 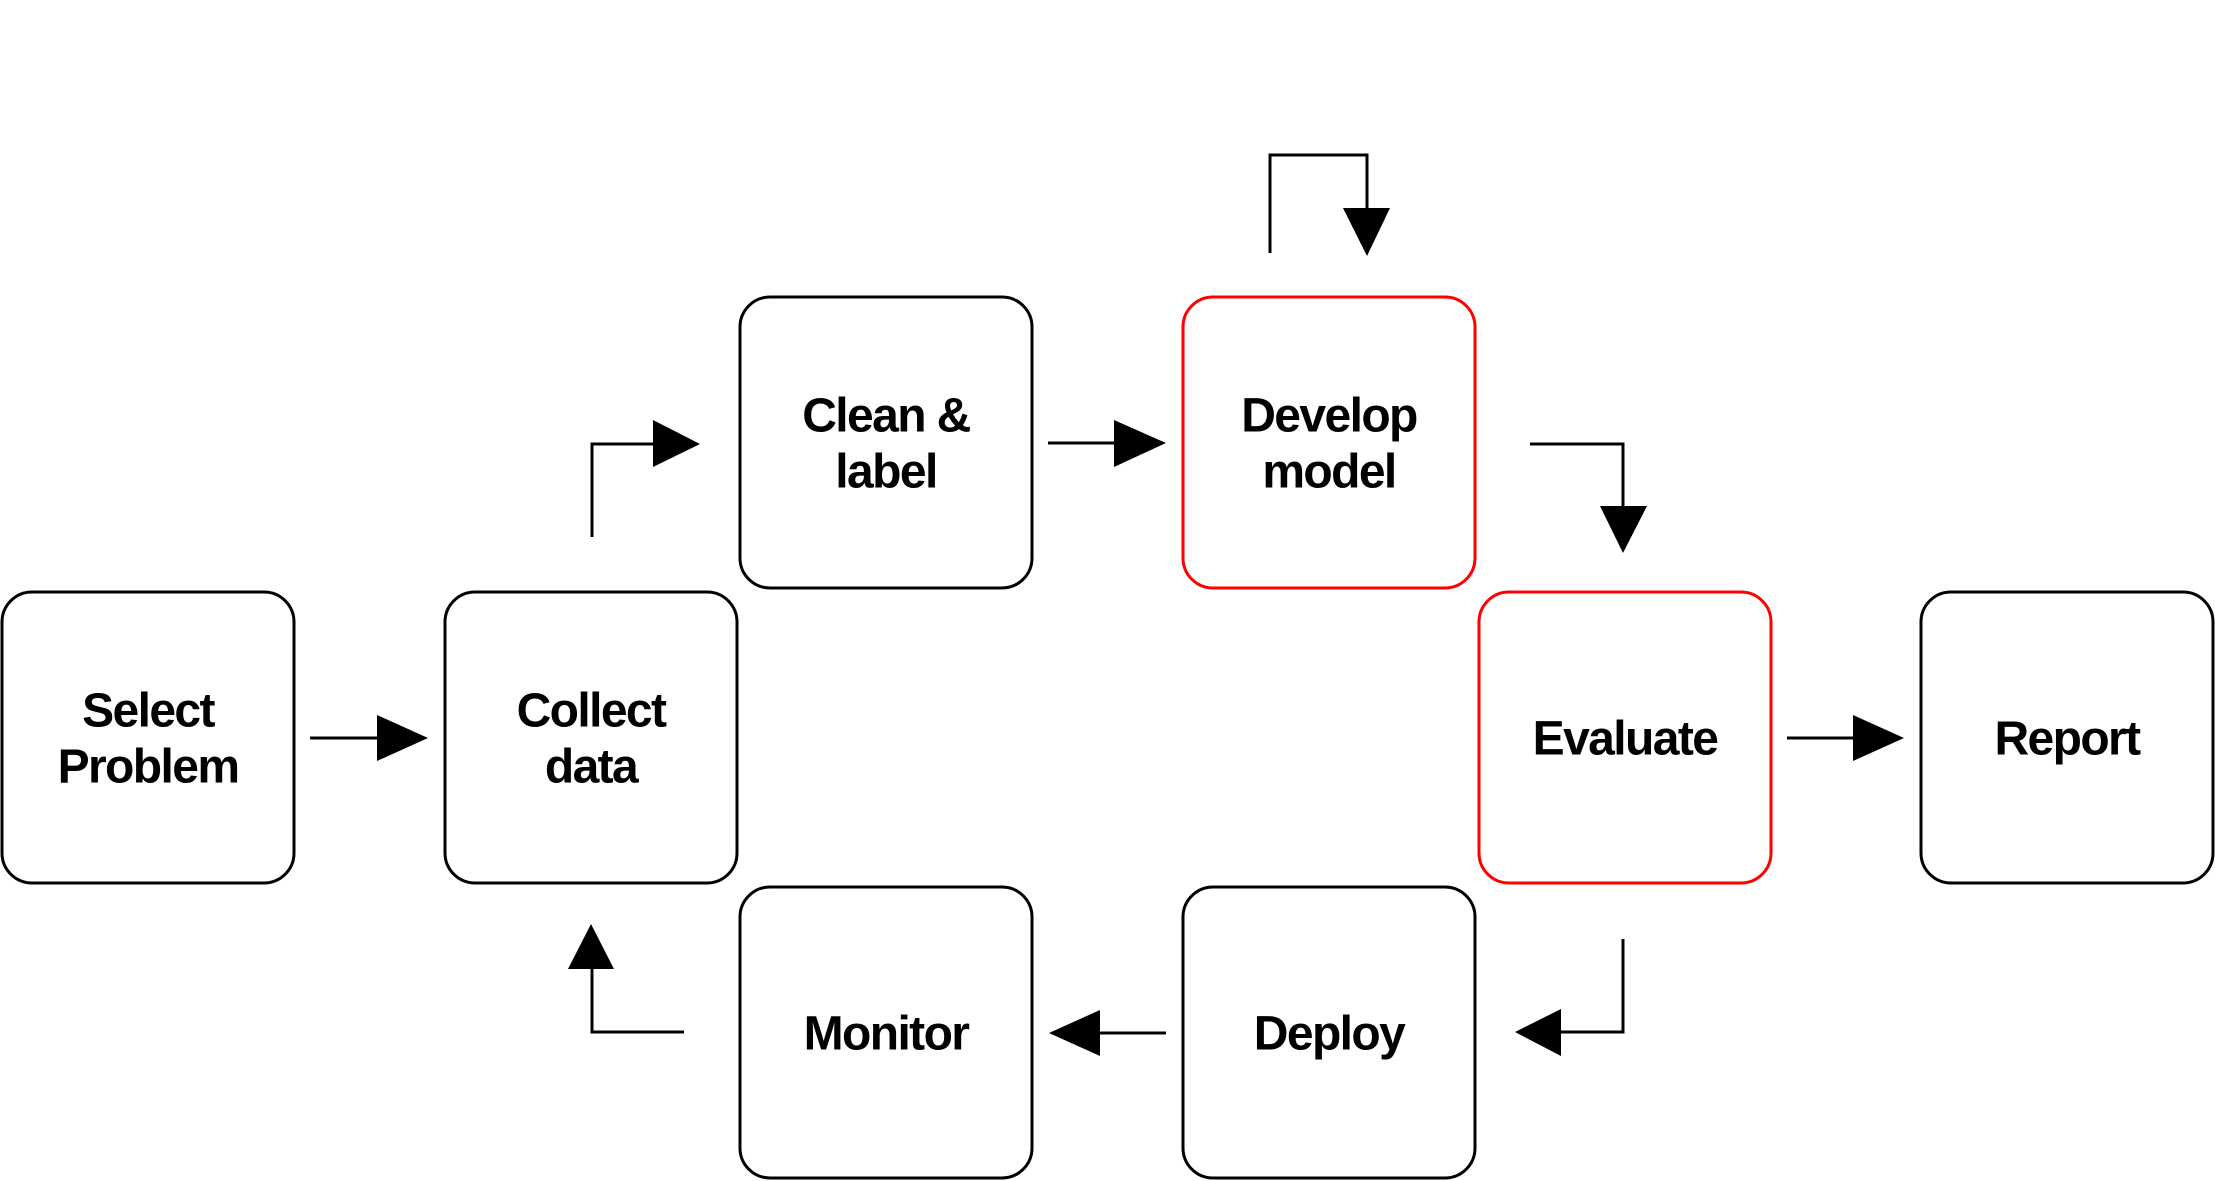 I want to click on node-label: Problem, so click(x=148, y=767).